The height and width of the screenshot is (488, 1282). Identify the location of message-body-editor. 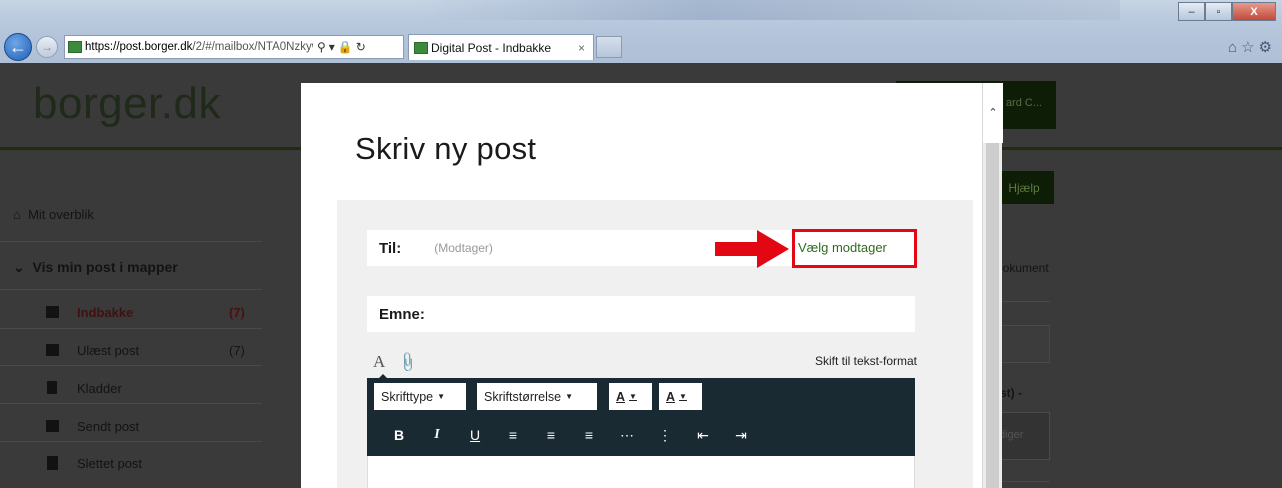
(641, 472).